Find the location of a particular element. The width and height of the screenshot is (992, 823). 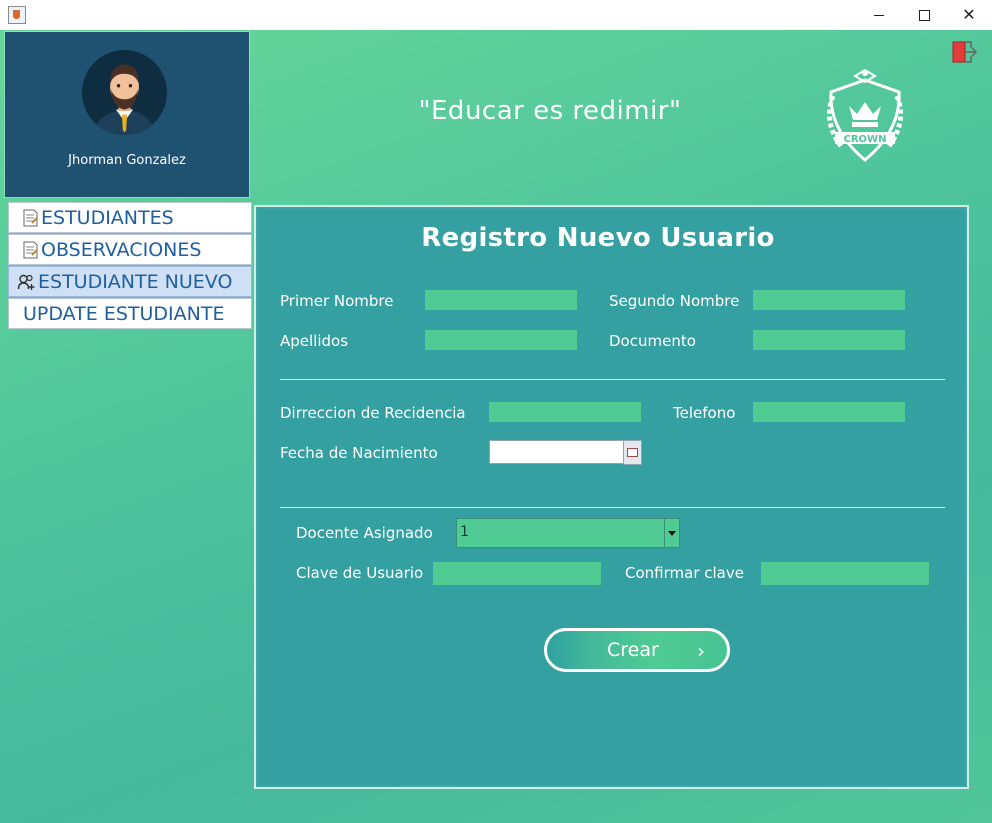

sidebar-item-update-estudiante: UPDATE ESTUDIANTE is located at coordinates (130, 313).